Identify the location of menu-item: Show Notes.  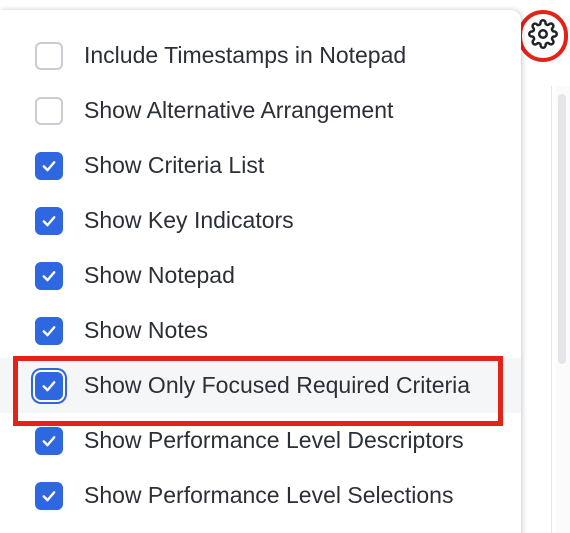
(260, 330).